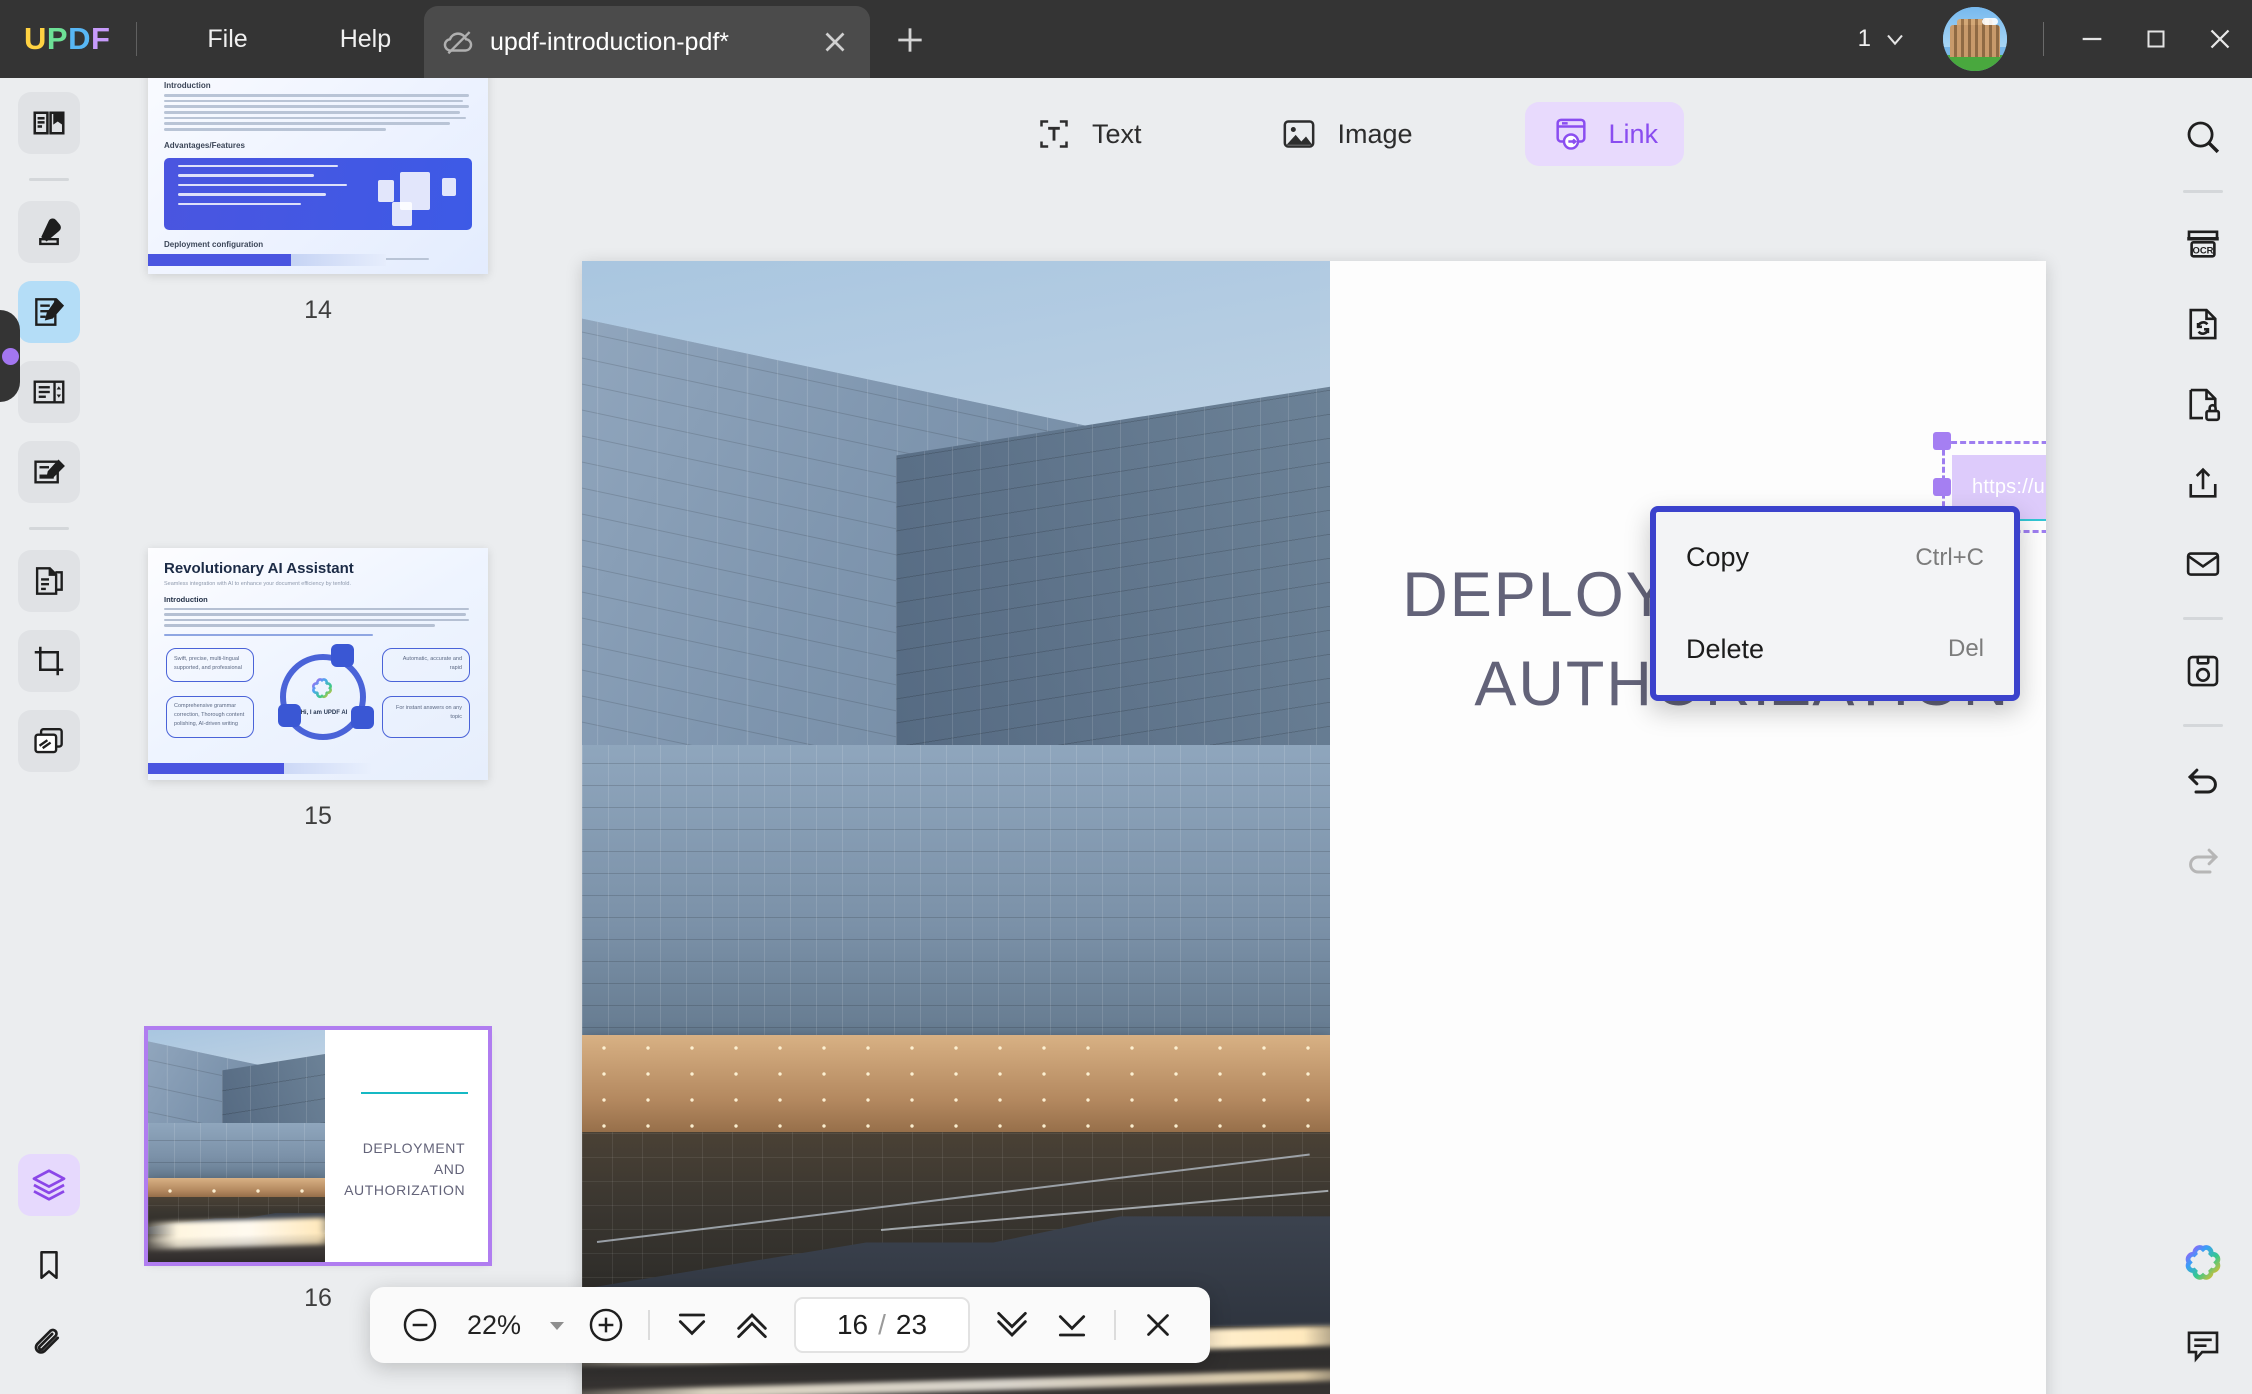 This screenshot has height=1394, width=2252. What do you see at coordinates (852, 1324) in the screenshot?
I see `current-page-value: 16` at bounding box center [852, 1324].